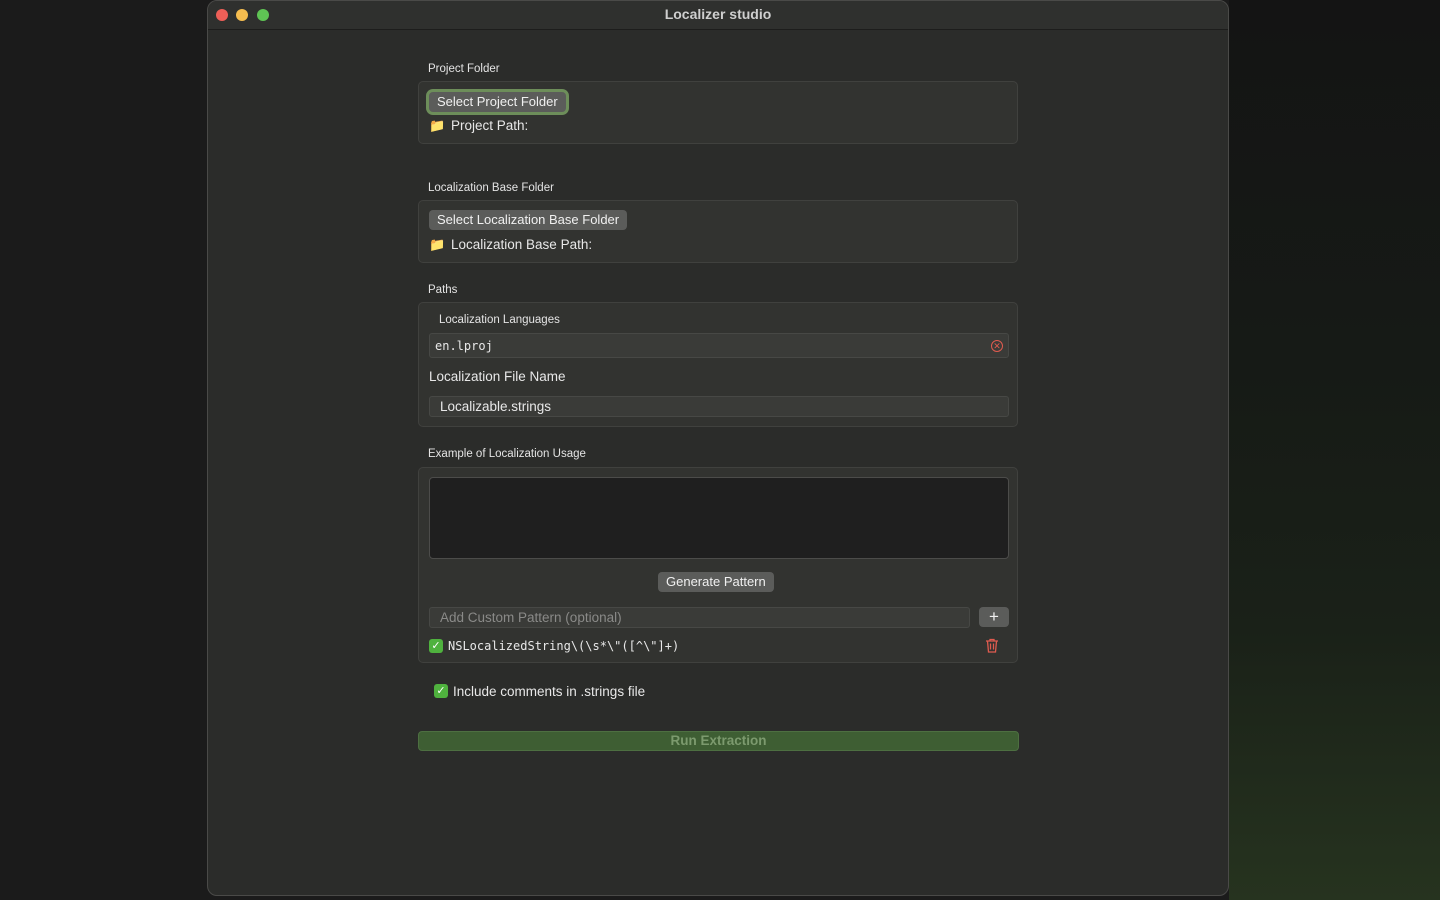  Describe the element at coordinates (992, 645) in the screenshot. I see `trash-icon` at that location.